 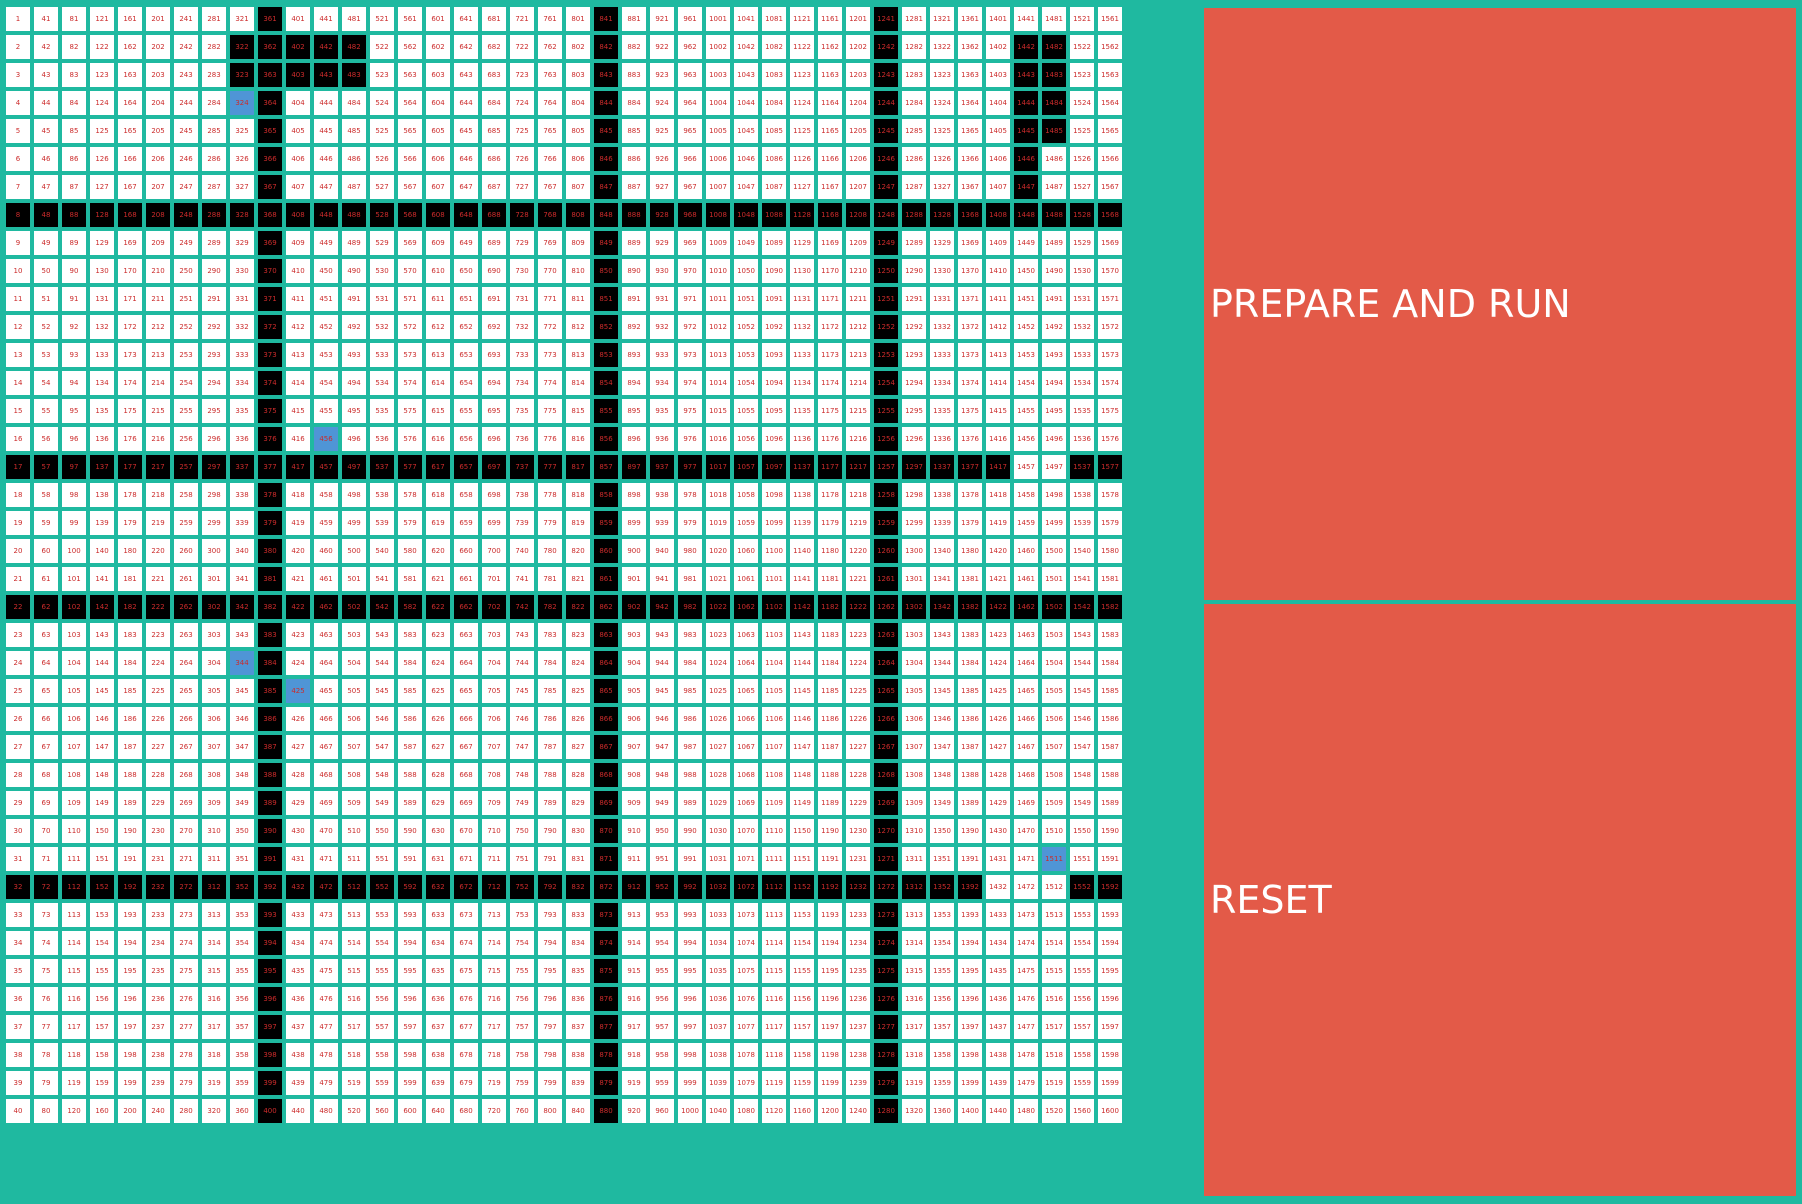 I want to click on grid-cell: 1161, so click(x=830, y=19).